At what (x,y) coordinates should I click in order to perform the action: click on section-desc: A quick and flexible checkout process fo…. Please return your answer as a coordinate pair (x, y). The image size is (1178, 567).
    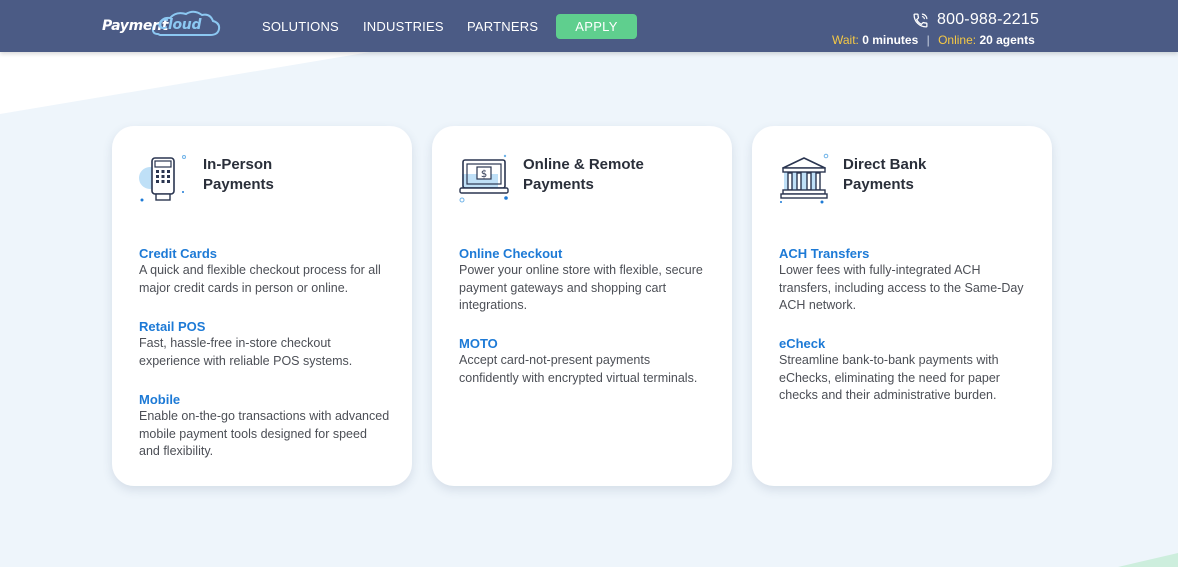
    Looking at the image, I should click on (260, 279).